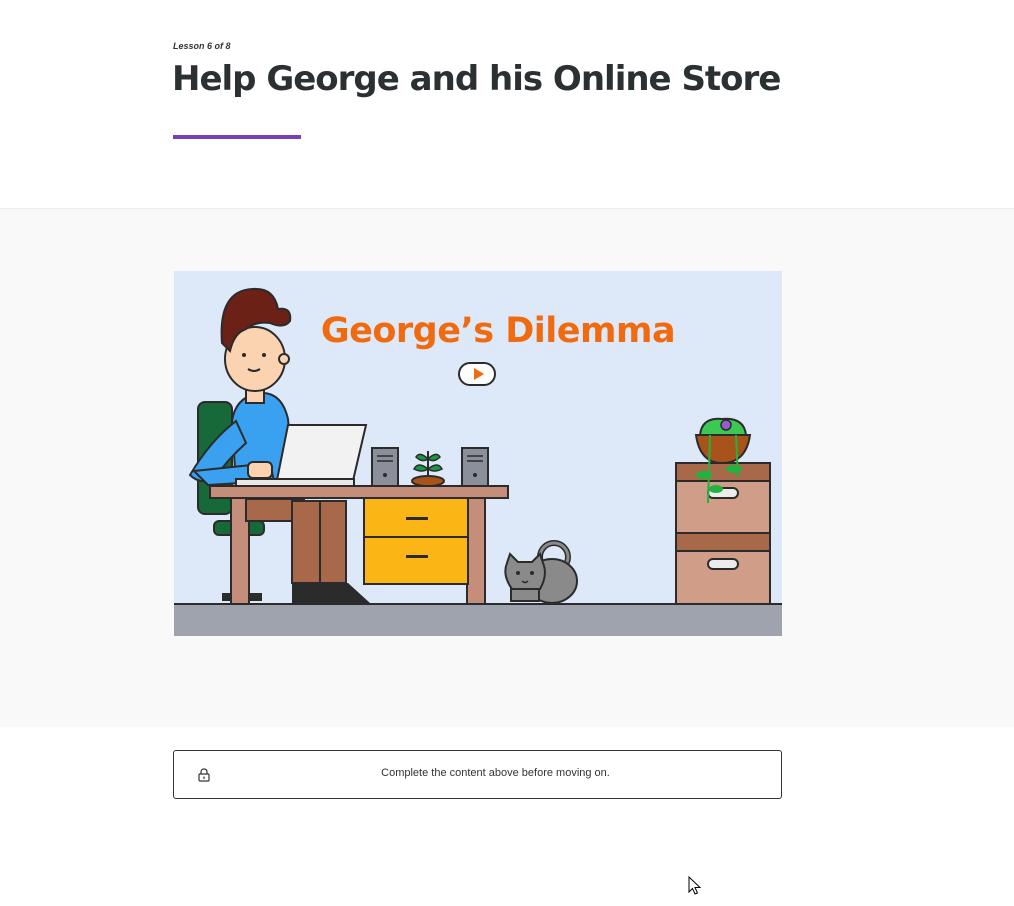 The image size is (1014, 906). I want to click on lesson-title: Help George and his Online Store, so click(476, 79).